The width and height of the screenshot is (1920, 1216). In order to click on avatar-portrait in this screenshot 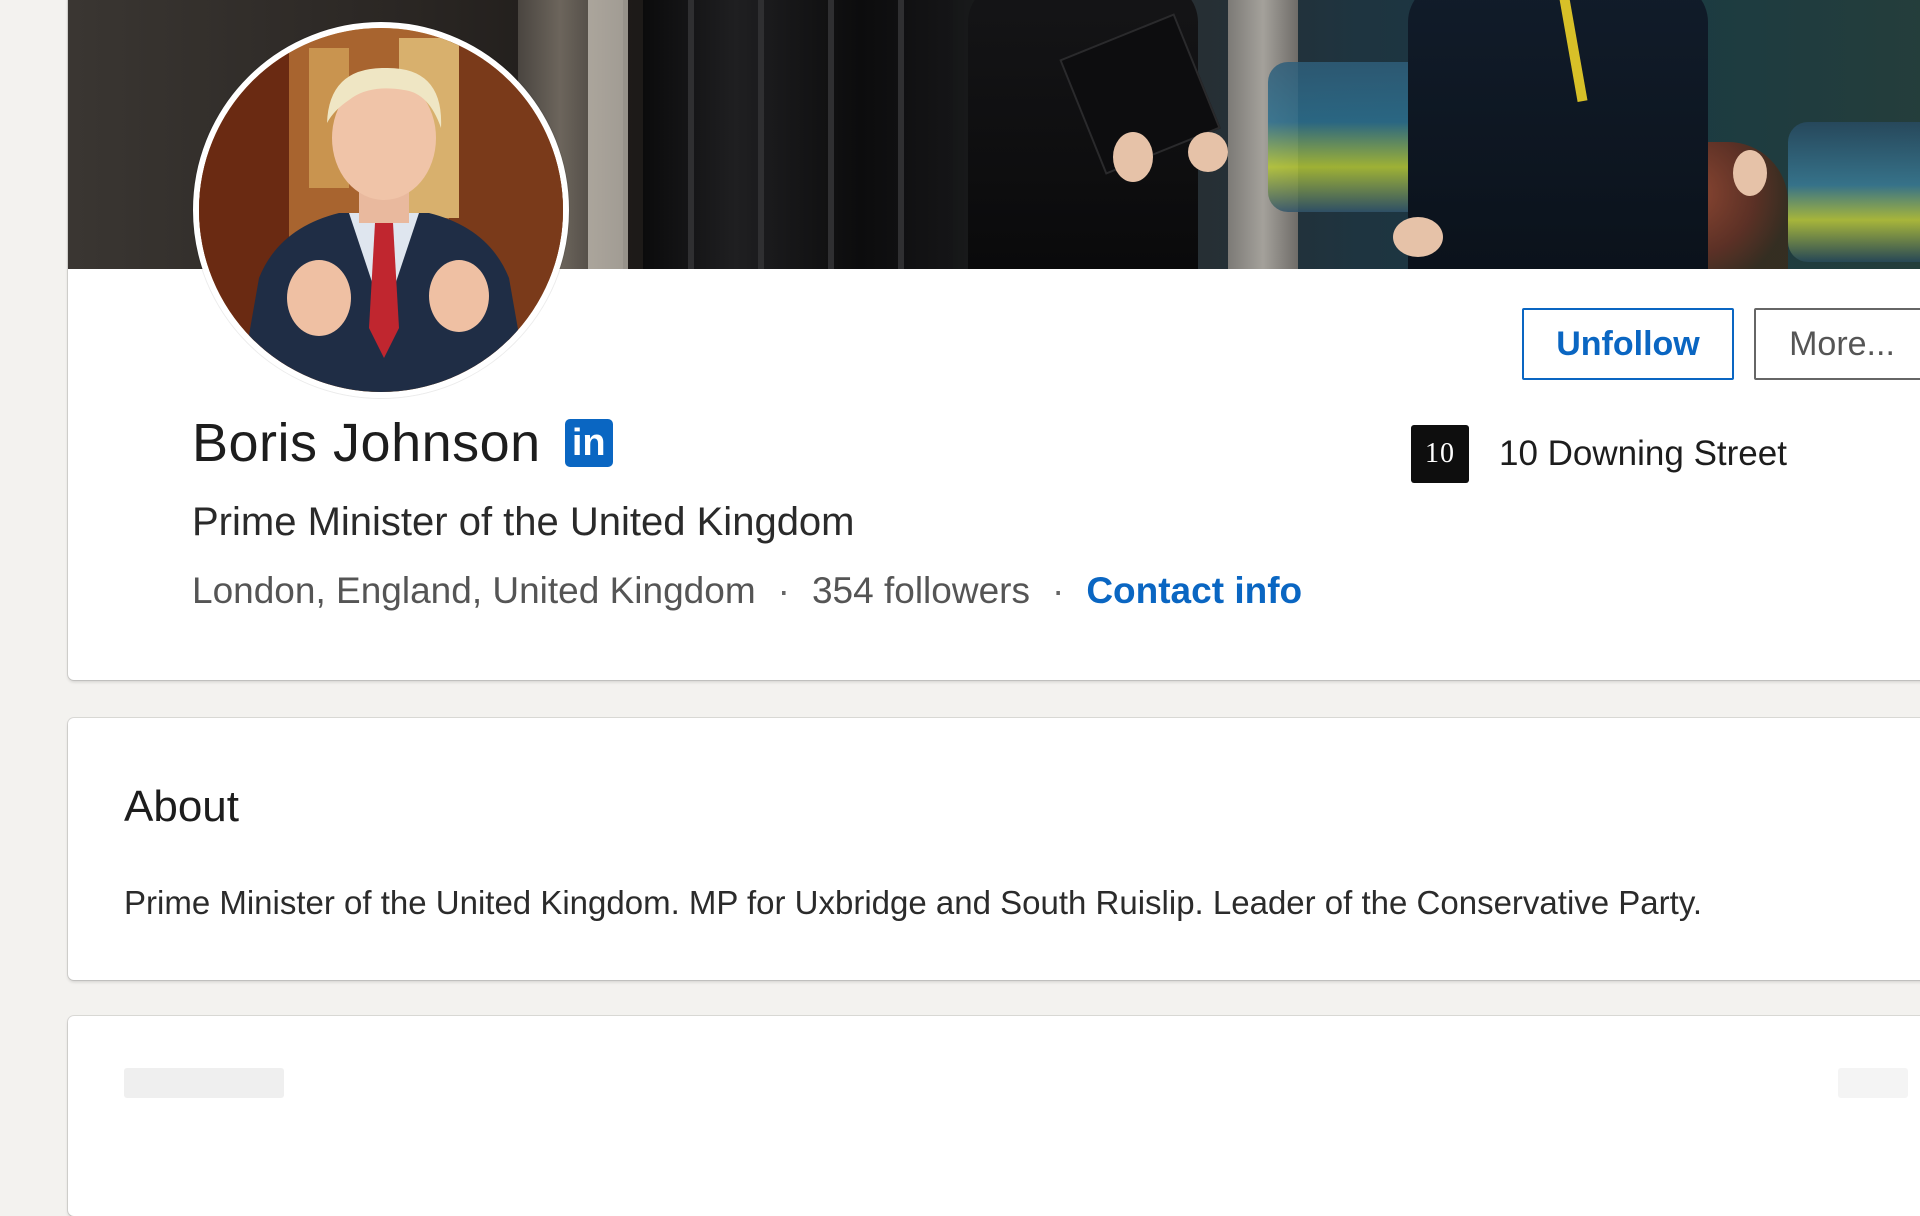, I will do `click(381, 210)`.